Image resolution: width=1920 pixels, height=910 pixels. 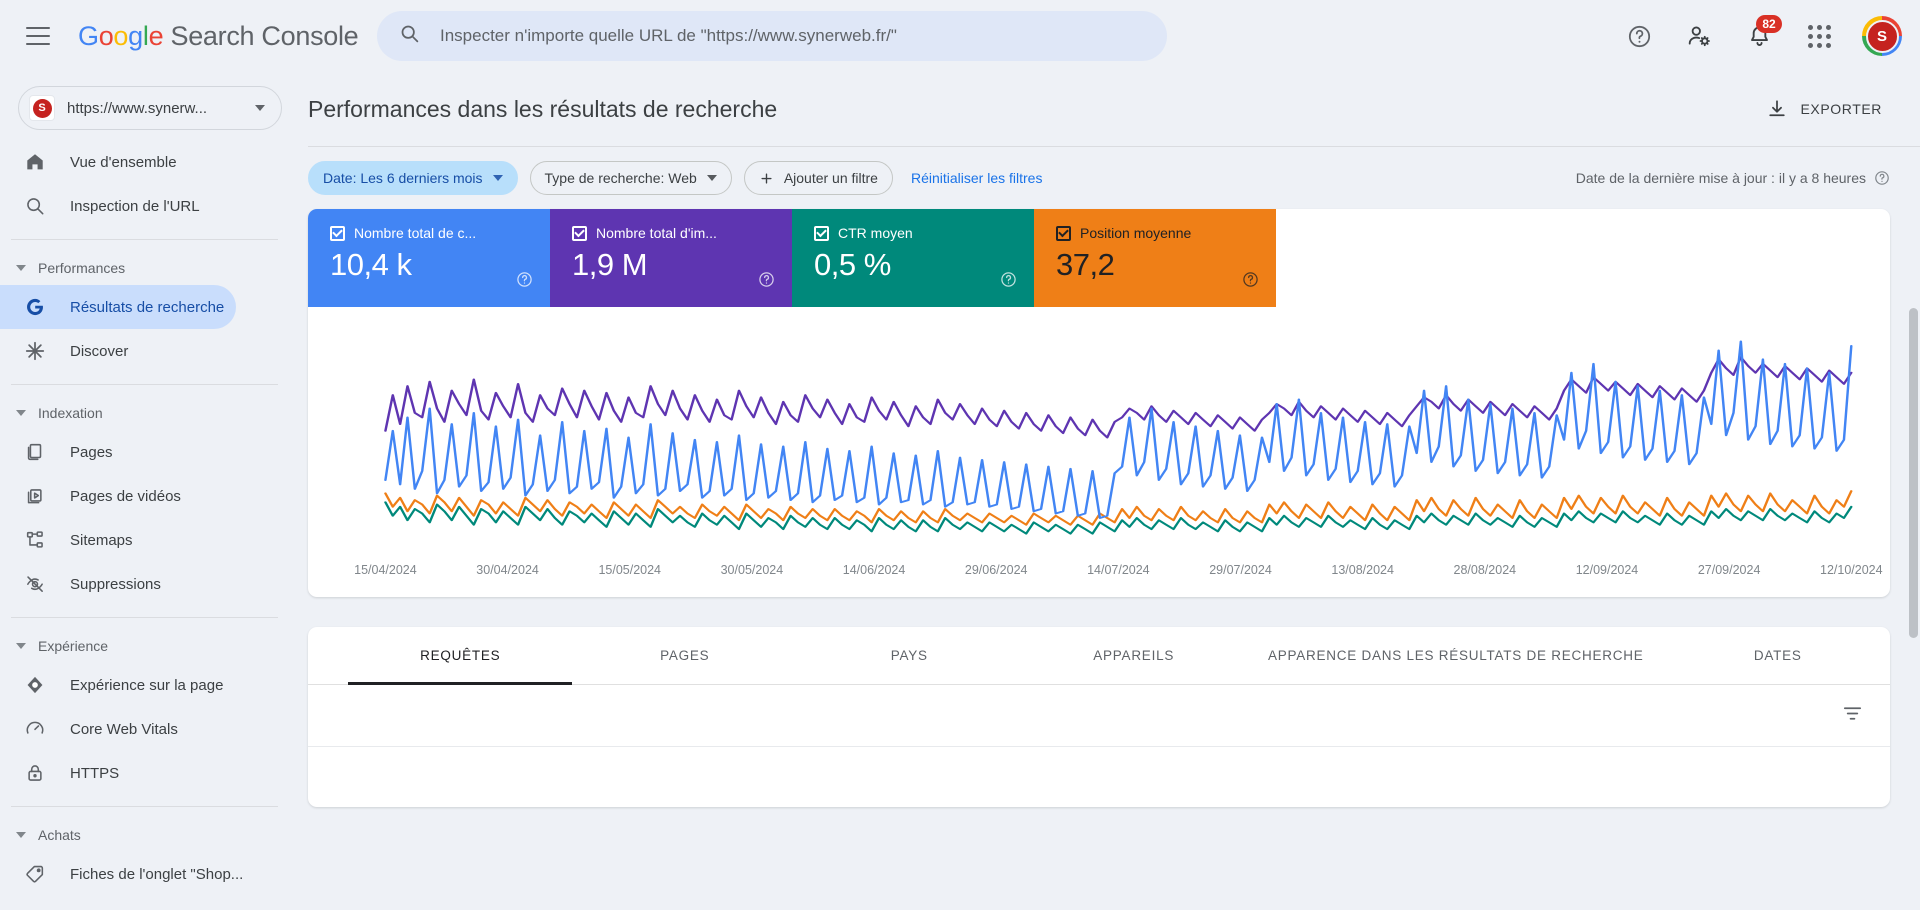 What do you see at coordinates (460, 656) in the screenshot?
I see `tab-requ-tes: REQUÊTES` at bounding box center [460, 656].